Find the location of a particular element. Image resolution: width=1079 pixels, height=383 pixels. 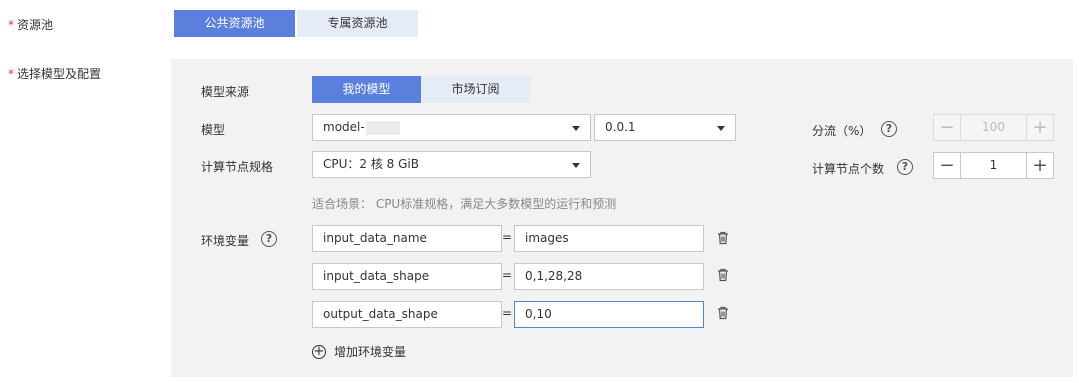

env-key-input: output_data_shape is located at coordinates (407, 314).